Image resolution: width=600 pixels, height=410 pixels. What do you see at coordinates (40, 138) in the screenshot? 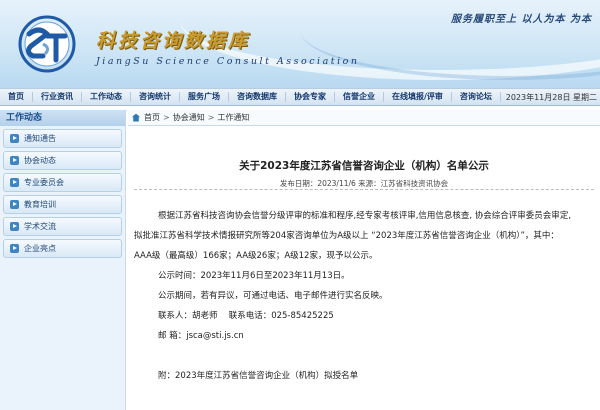
I see `sidebar-item-label: 通知通告` at bounding box center [40, 138].